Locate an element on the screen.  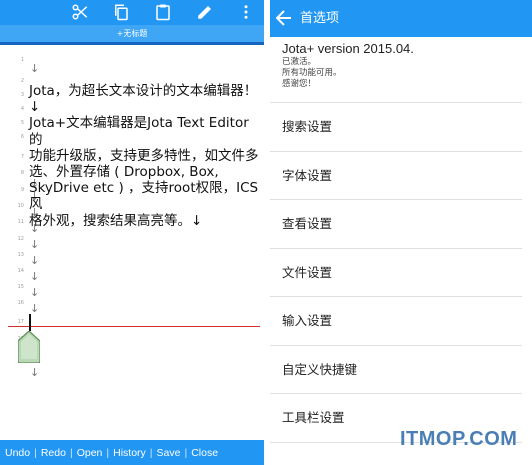
pref-item-label: 字体设置 is located at coordinates (307, 175).